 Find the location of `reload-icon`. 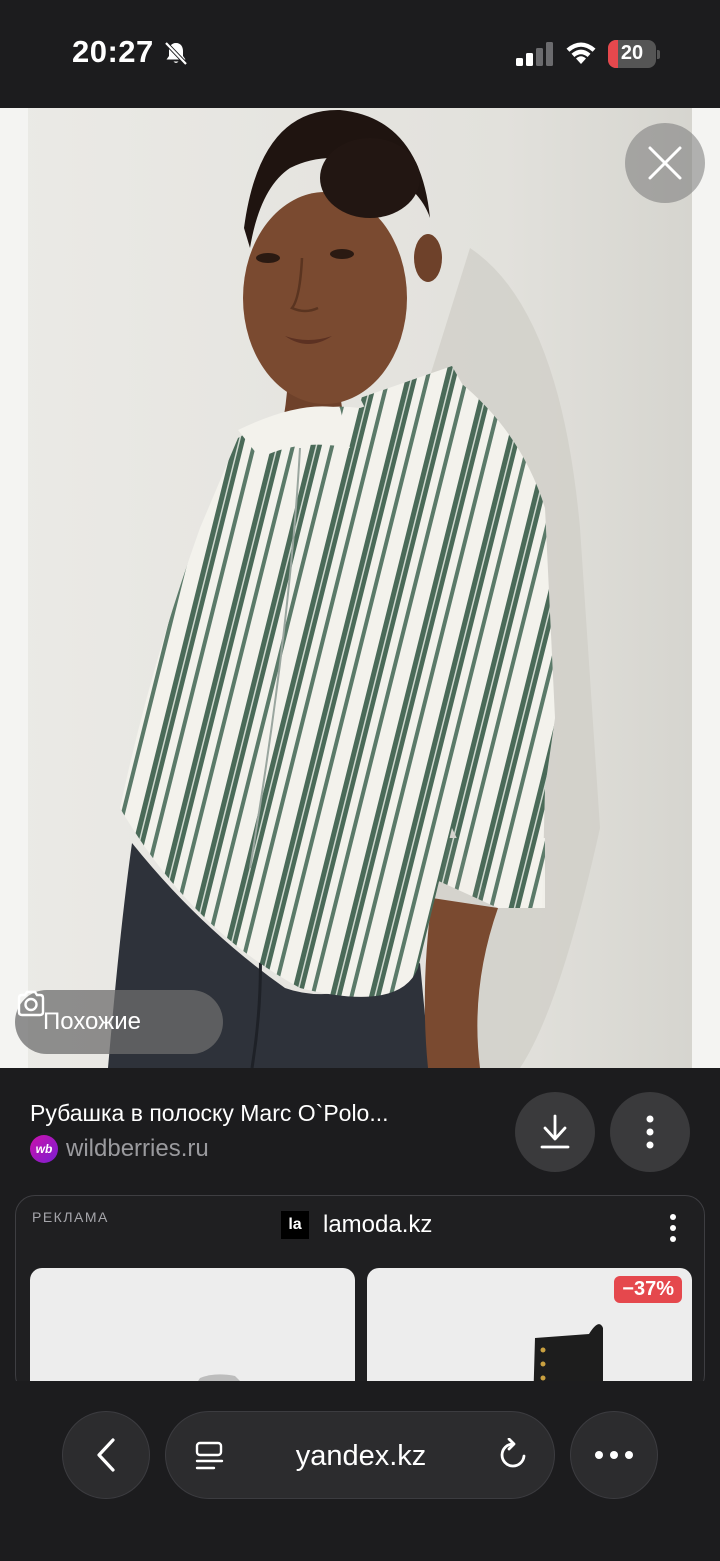

reload-icon is located at coordinates (513, 1455).